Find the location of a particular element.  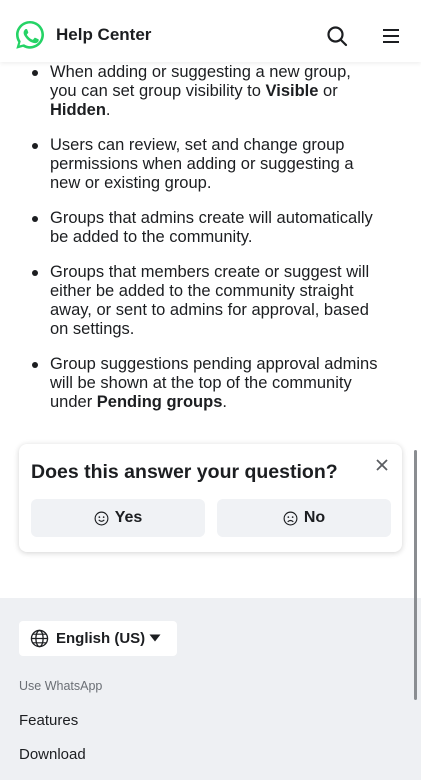

no-button: No is located at coordinates (304, 518).